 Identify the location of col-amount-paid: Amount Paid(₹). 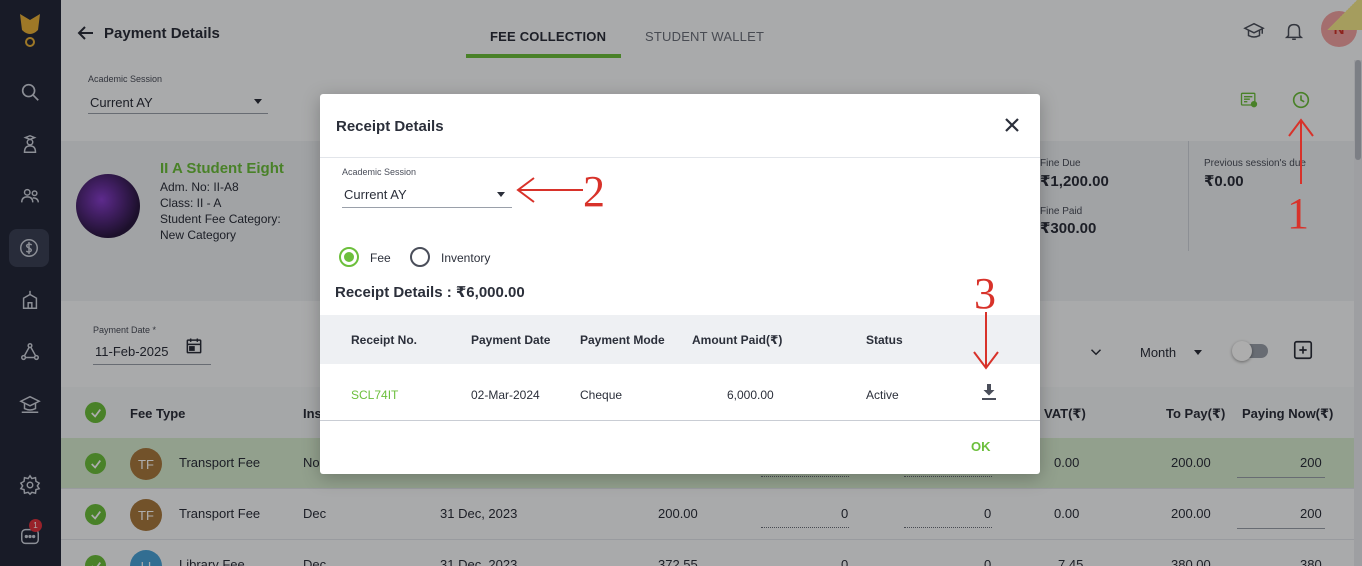
(737, 340).